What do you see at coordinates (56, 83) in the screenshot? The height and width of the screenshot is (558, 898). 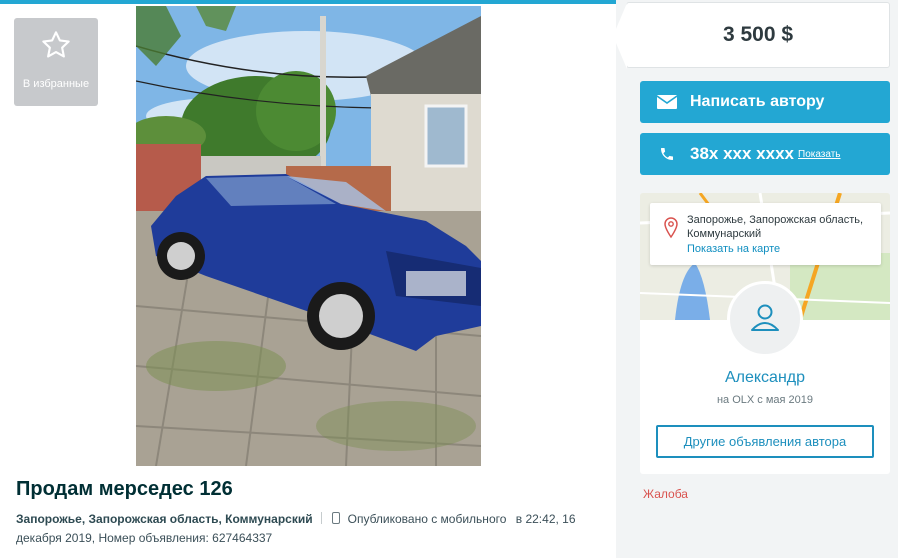 I see `favorites-label: В избранные` at bounding box center [56, 83].